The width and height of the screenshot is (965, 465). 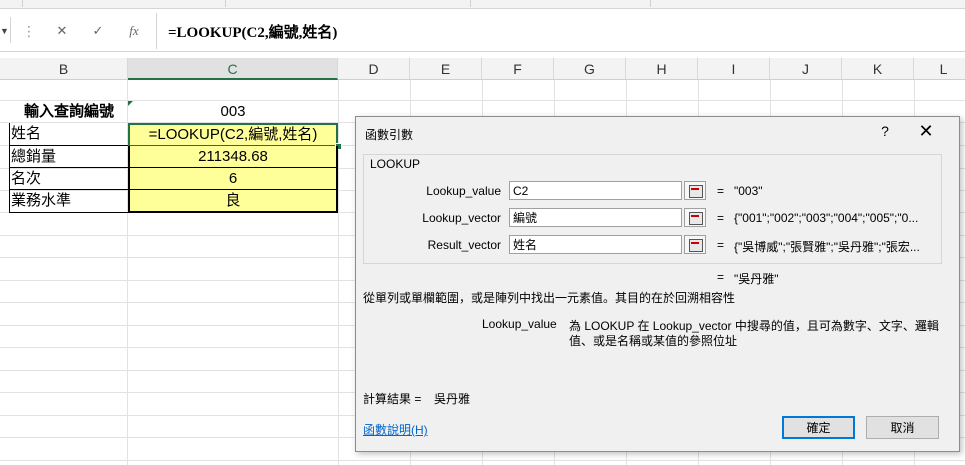 What do you see at coordinates (233, 179) in the screenshot?
I see `rank-cell: 6` at bounding box center [233, 179].